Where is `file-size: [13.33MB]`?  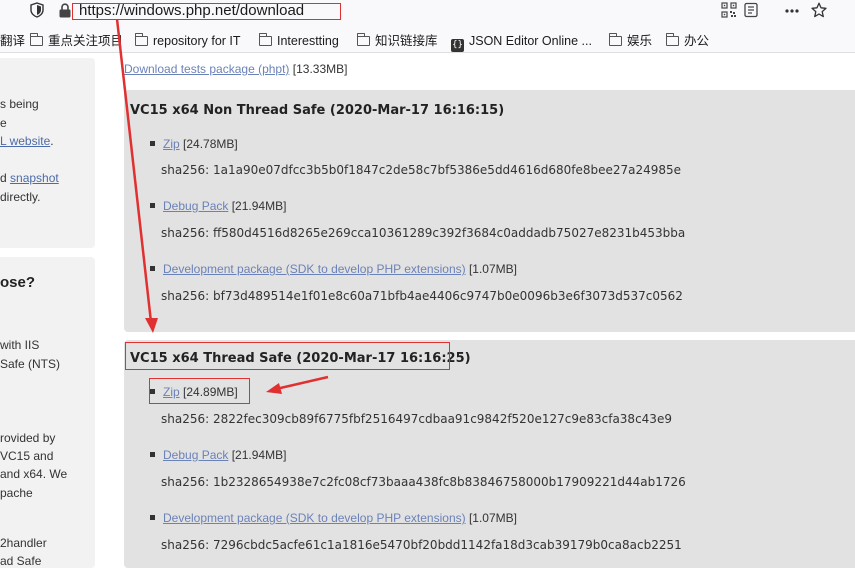
file-size: [13.33MB] is located at coordinates (320, 69).